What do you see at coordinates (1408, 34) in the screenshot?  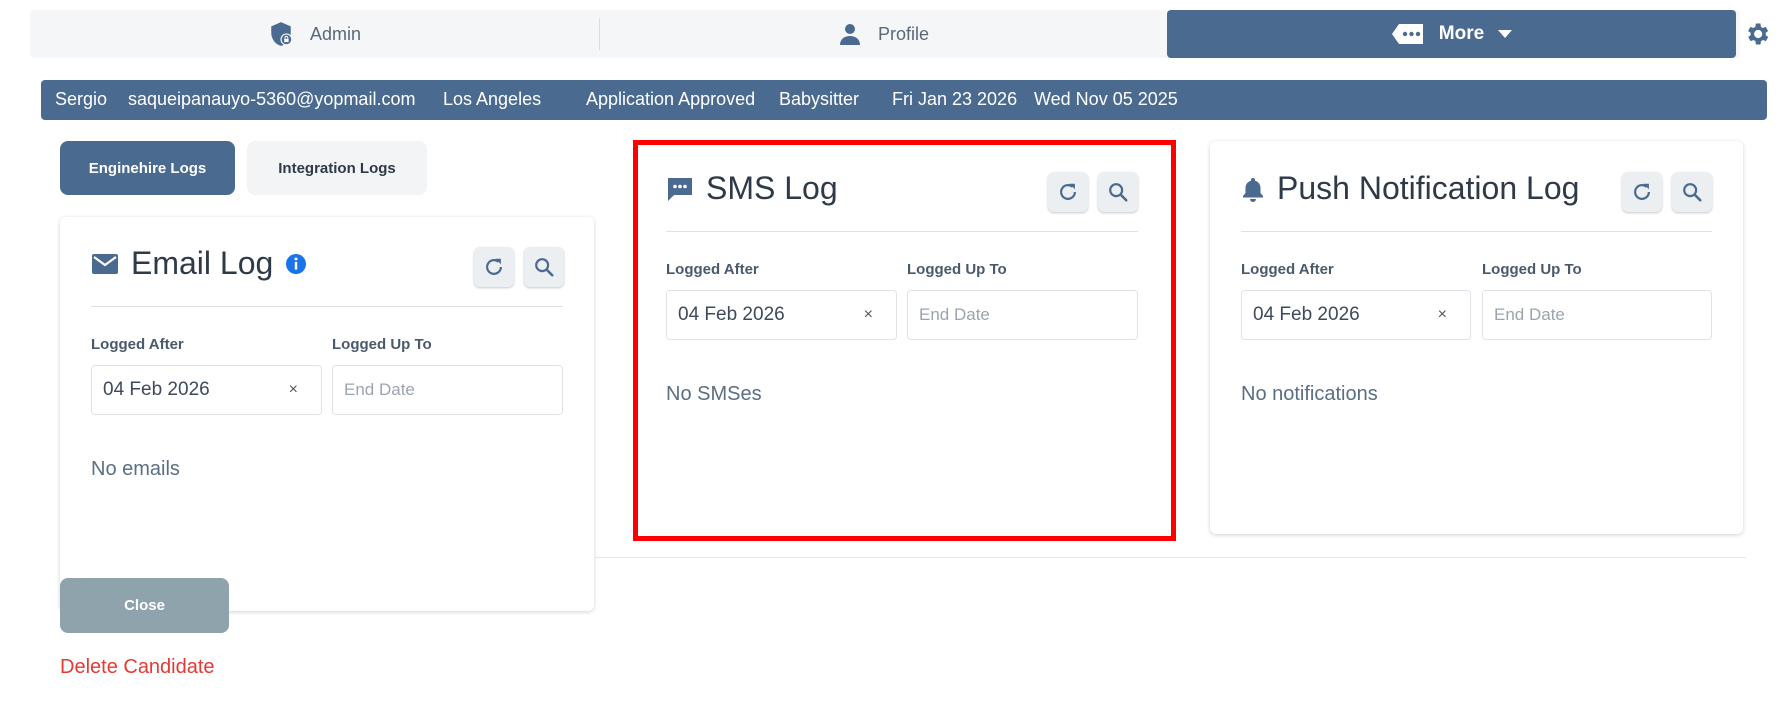 I see `ellipsis-tag-icon` at bounding box center [1408, 34].